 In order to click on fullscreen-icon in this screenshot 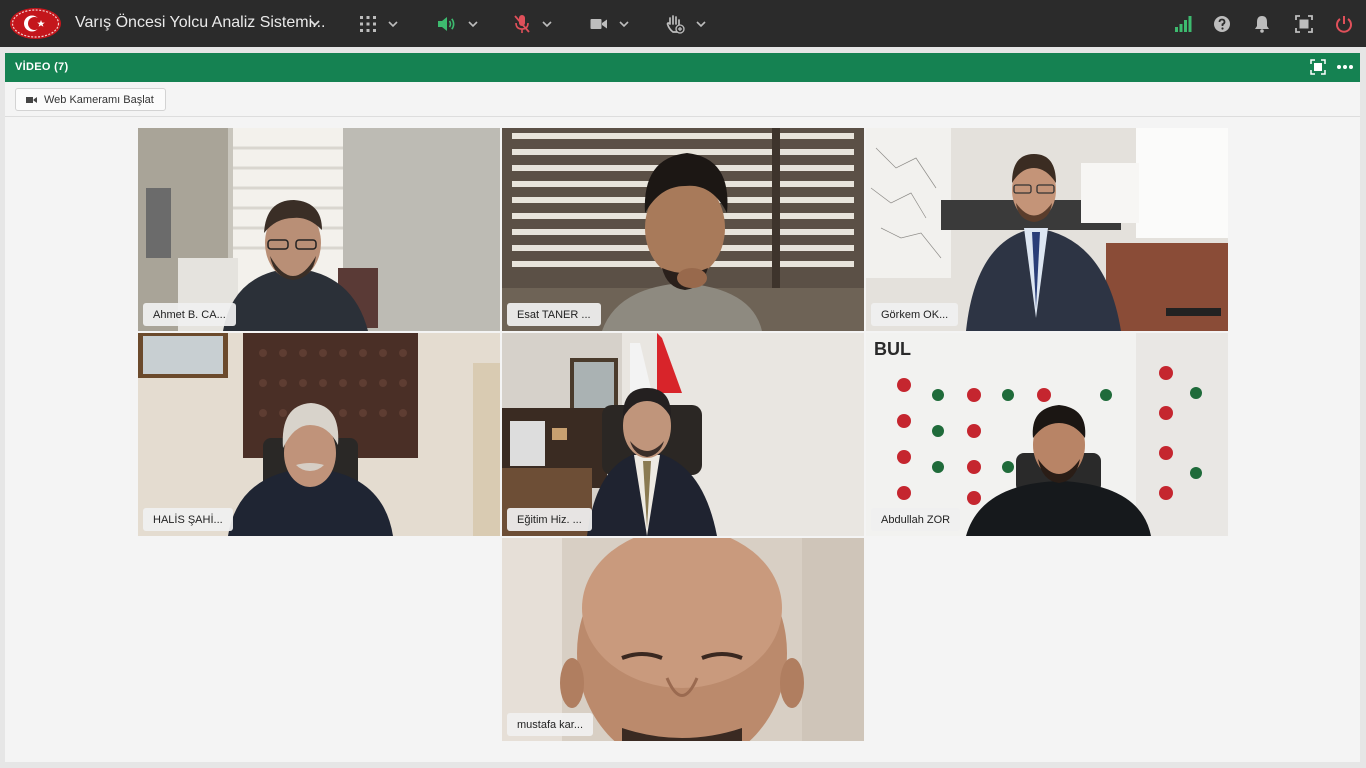, I will do `click(1304, 24)`.